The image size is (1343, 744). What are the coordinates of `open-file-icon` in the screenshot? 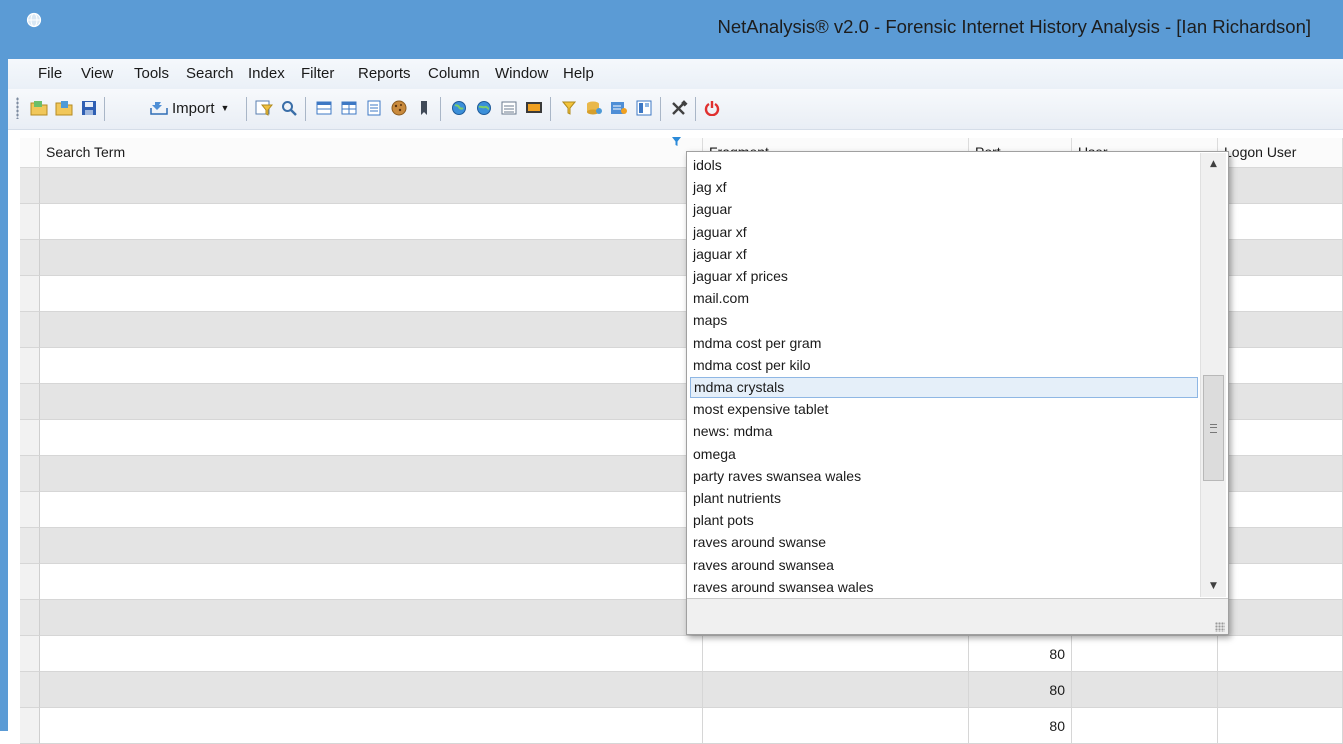 It's located at (64, 108).